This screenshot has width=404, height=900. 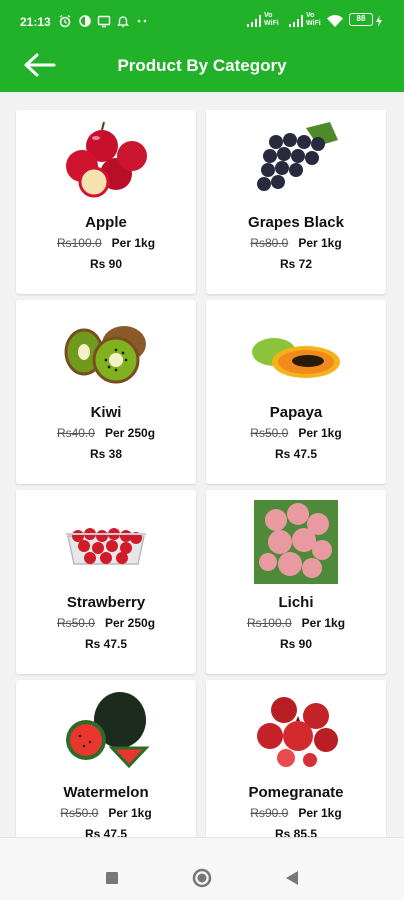 I want to click on product-card-lichi: Lichi Rs100.0 Per 1kg Rs 90, so click(x=296, y=582).